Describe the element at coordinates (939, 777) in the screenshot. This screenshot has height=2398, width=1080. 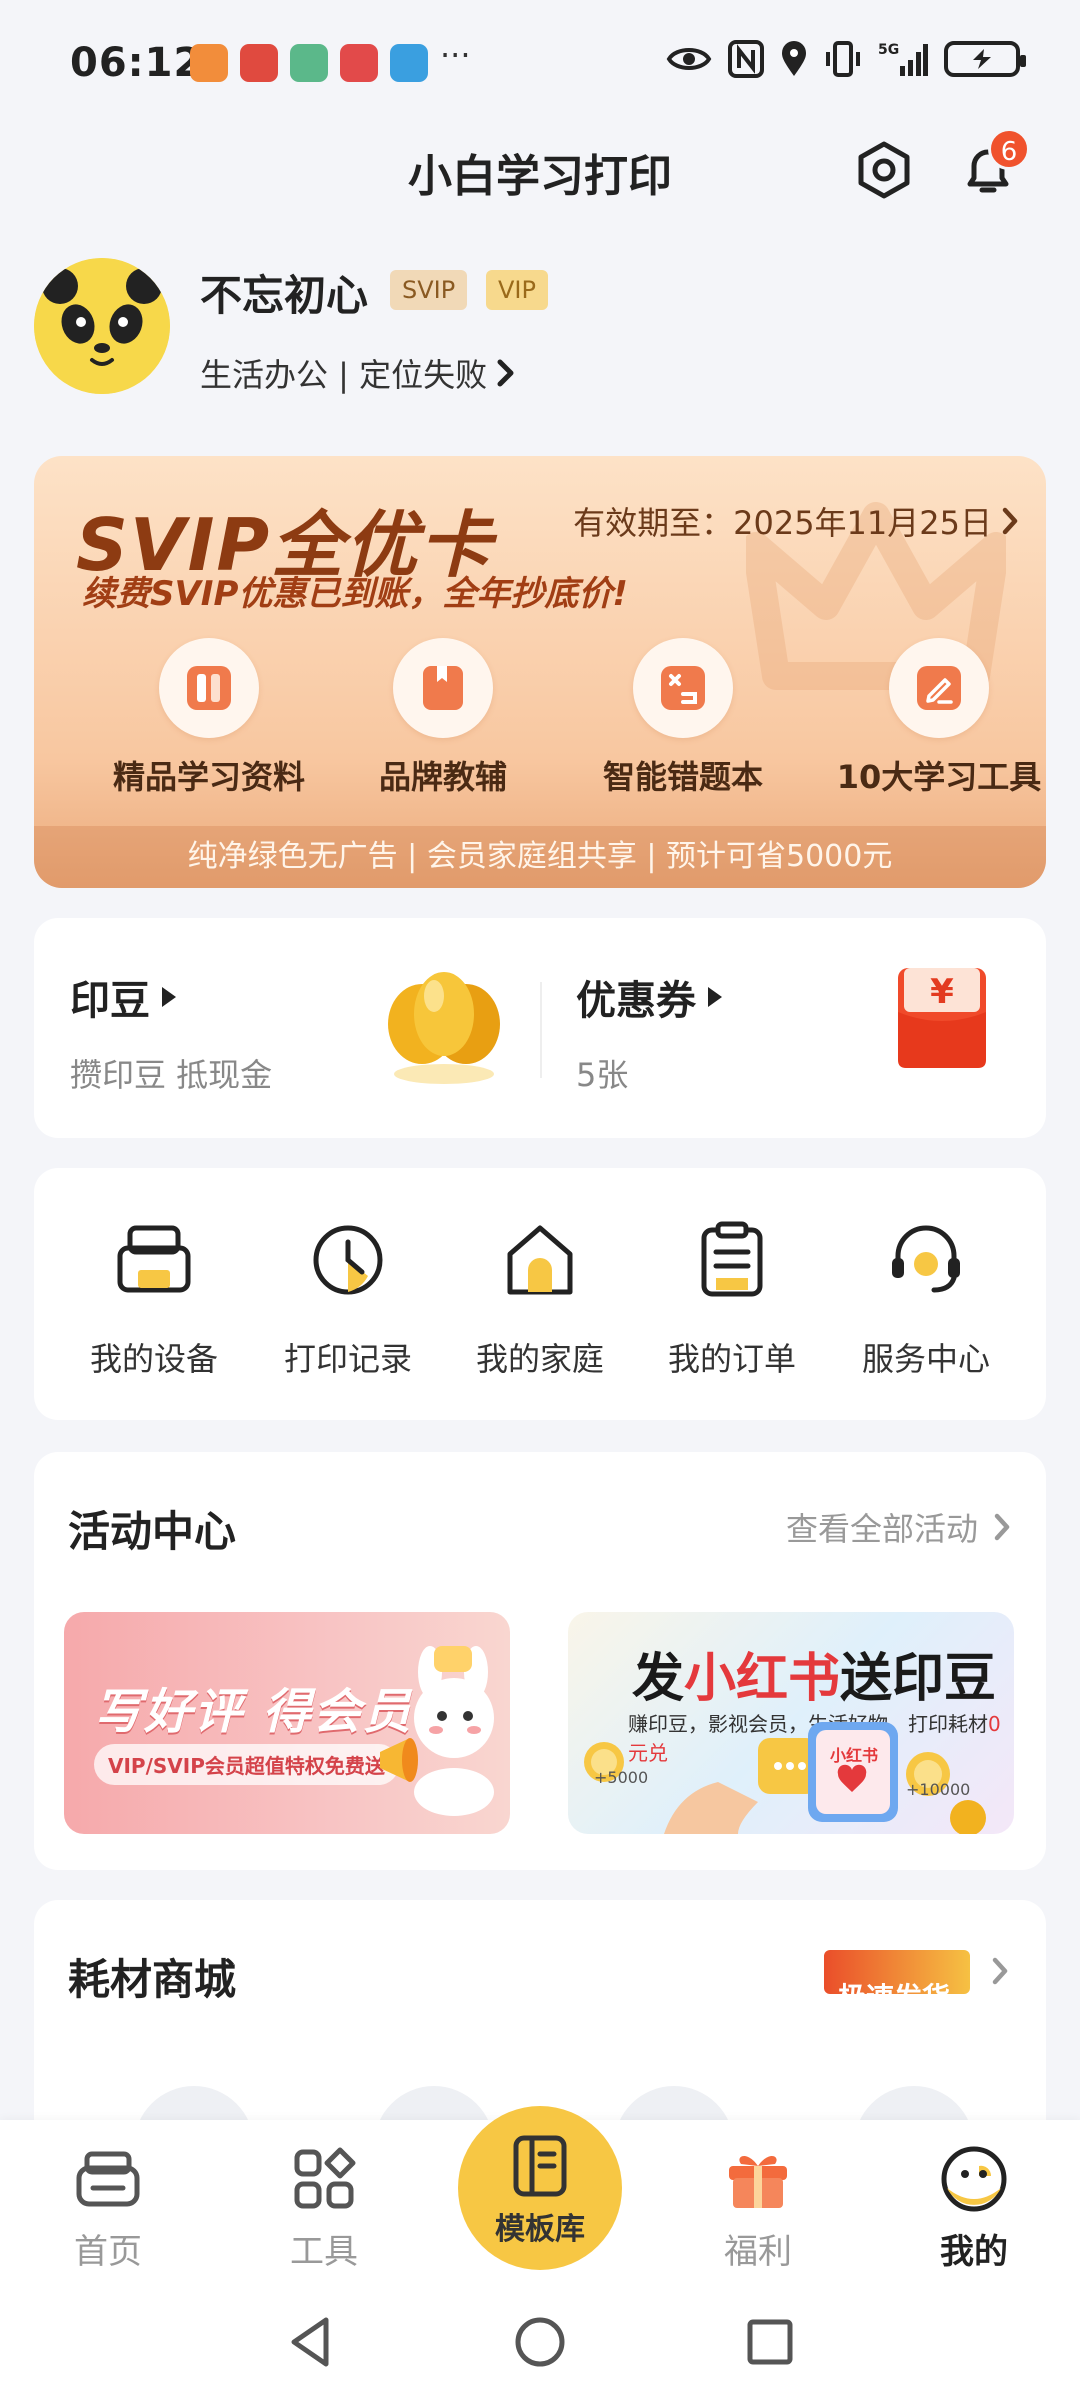
I see `feature-label: 10大学习工具` at that location.